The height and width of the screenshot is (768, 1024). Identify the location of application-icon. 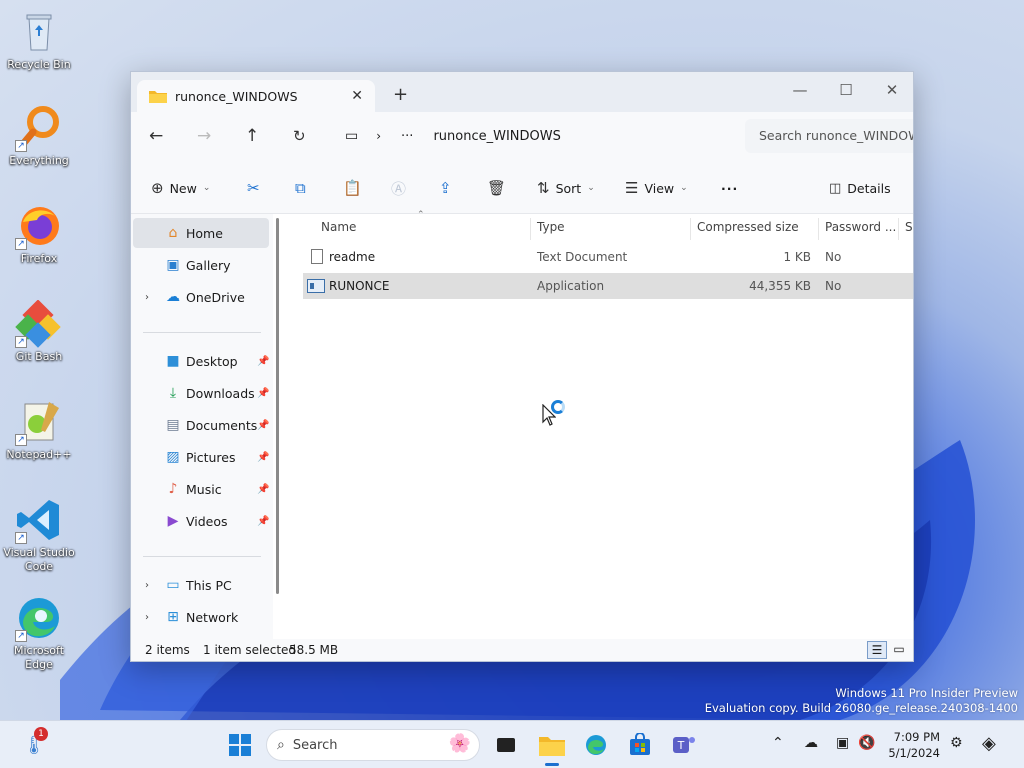
(316, 286).